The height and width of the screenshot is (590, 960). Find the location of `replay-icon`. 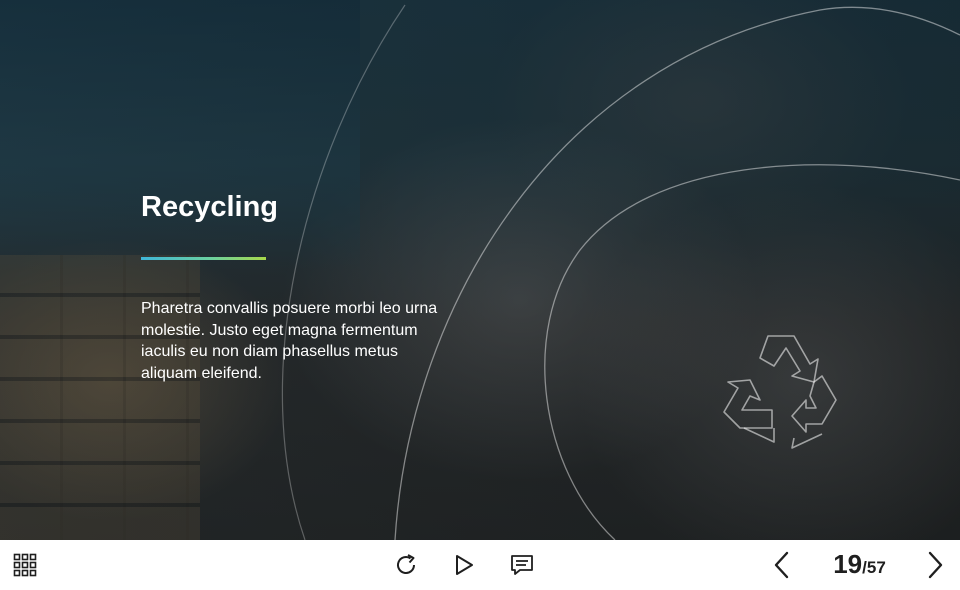

replay-icon is located at coordinates (406, 564).